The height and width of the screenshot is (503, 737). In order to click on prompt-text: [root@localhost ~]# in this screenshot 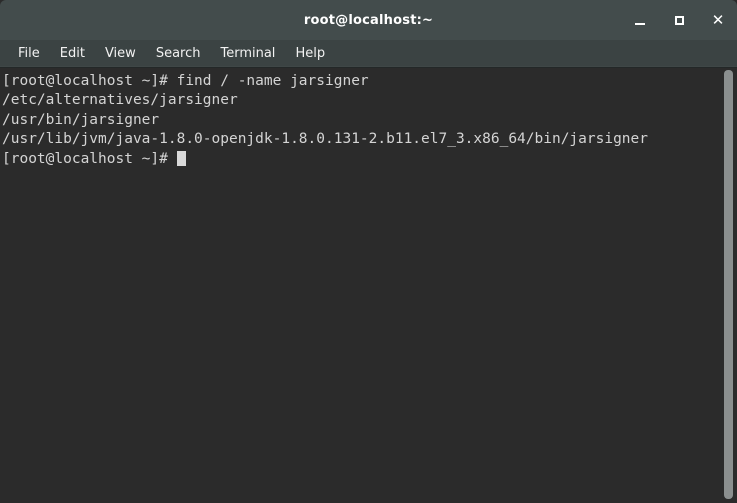, I will do `click(89, 158)`.